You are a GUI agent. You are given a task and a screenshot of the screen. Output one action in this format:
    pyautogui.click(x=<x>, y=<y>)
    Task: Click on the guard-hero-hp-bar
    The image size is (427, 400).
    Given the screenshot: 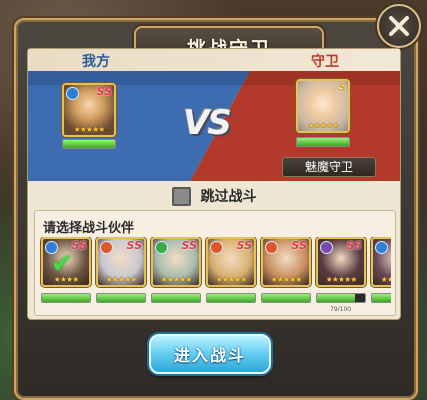 What is the action you would take?
    pyautogui.click(x=323, y=142)
    